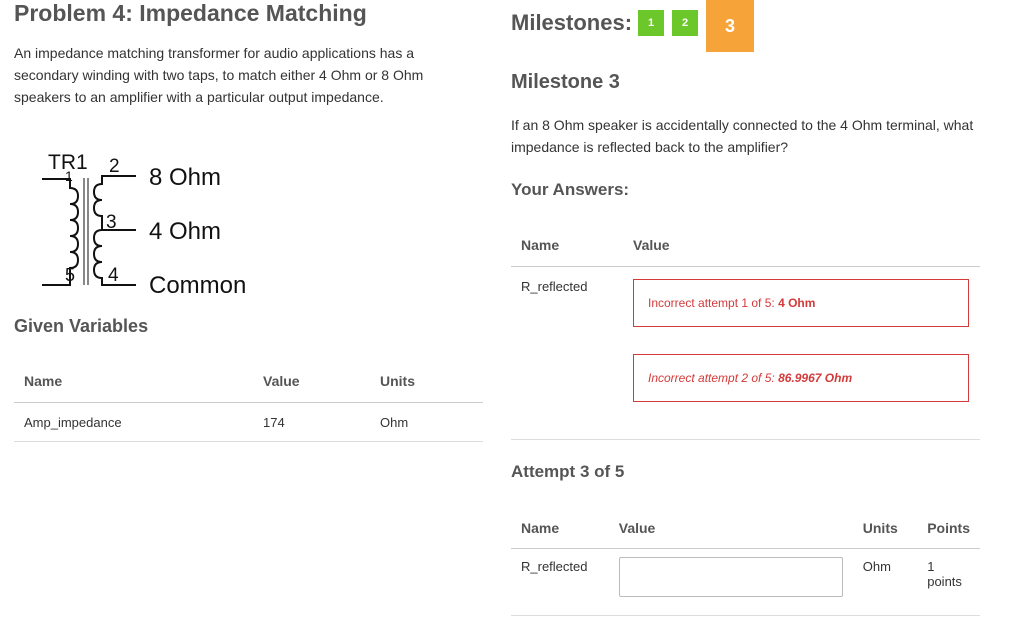  Describe the element at coordinates (554, 286) in the screenshot. I see `answer-name: R_reflected` at that location.